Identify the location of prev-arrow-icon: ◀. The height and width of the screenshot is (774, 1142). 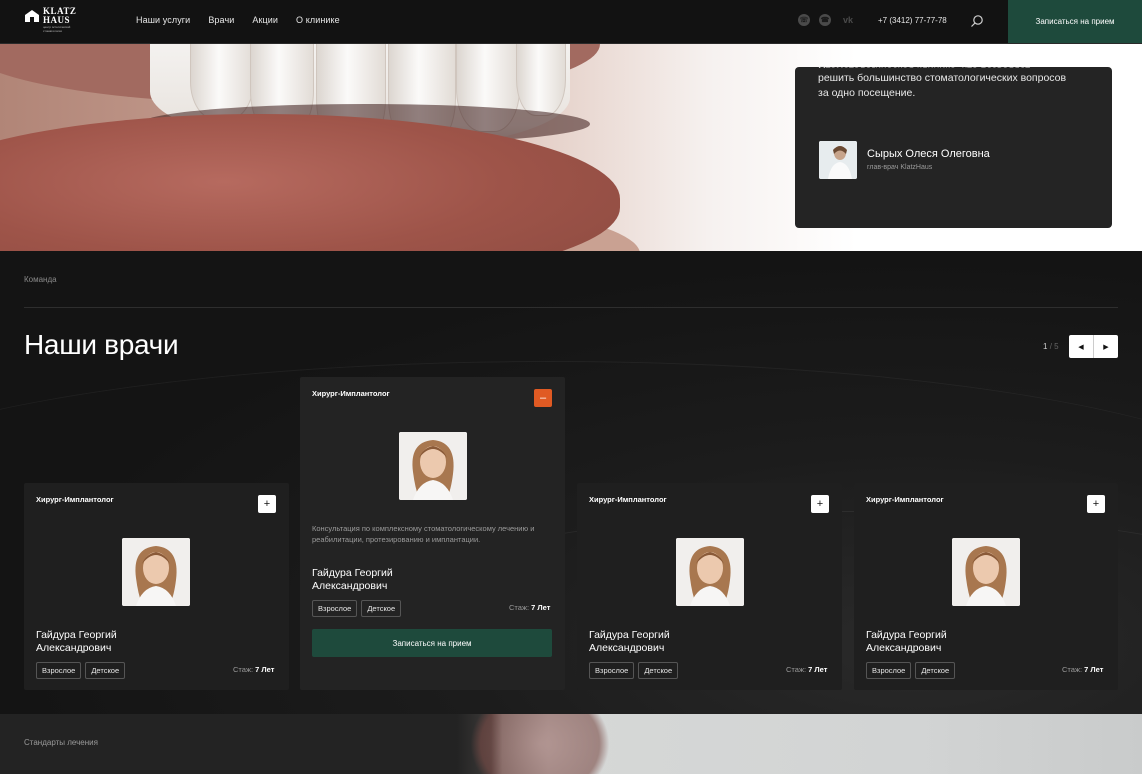
(1081, 346).